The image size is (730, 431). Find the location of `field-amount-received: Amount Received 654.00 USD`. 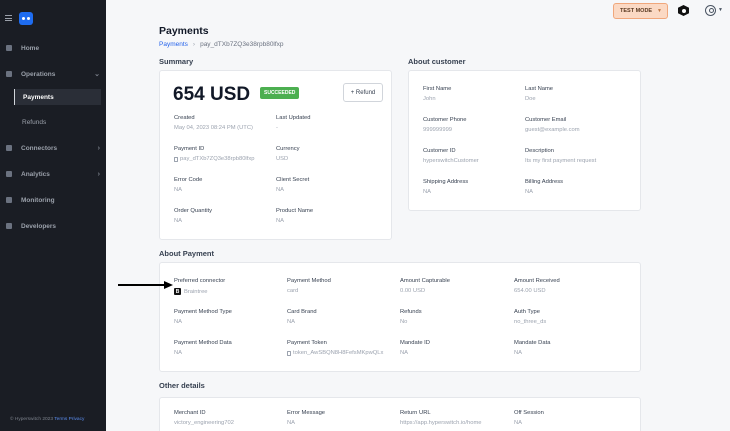

field-amount-received: Amount Received 654.00 USD is located at coordinates (537, 286).